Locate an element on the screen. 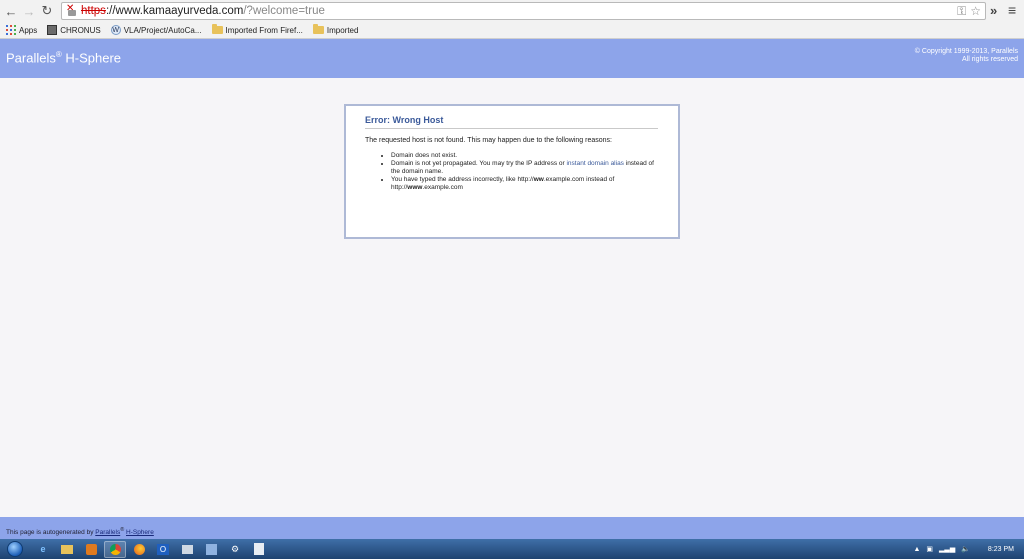 The width and height of the screenshot is (1024, 559). gear-icon: ⚙ is located at coordinates (235, 548).